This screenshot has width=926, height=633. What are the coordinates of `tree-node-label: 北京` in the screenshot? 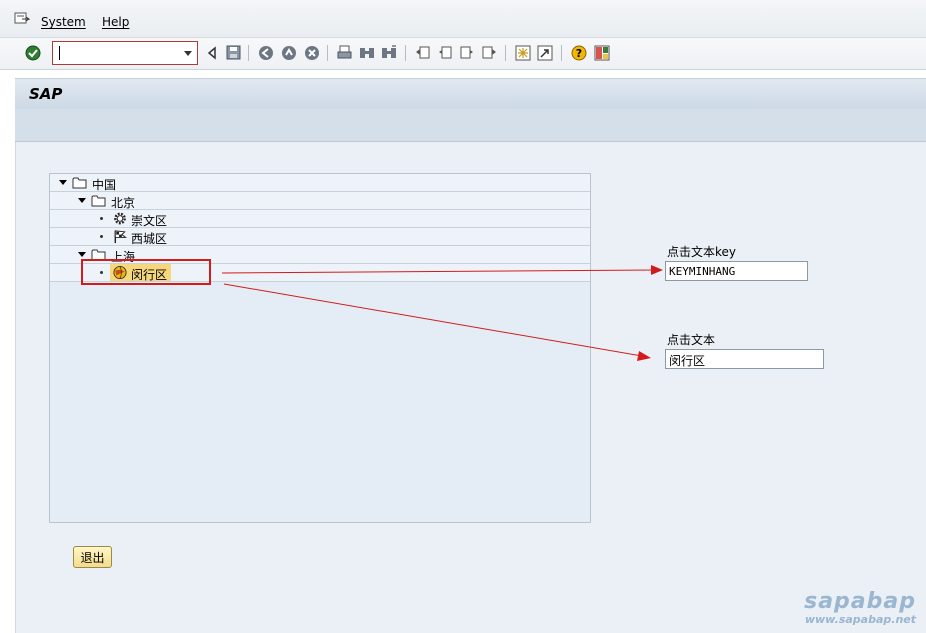 It's located at (123, 203).